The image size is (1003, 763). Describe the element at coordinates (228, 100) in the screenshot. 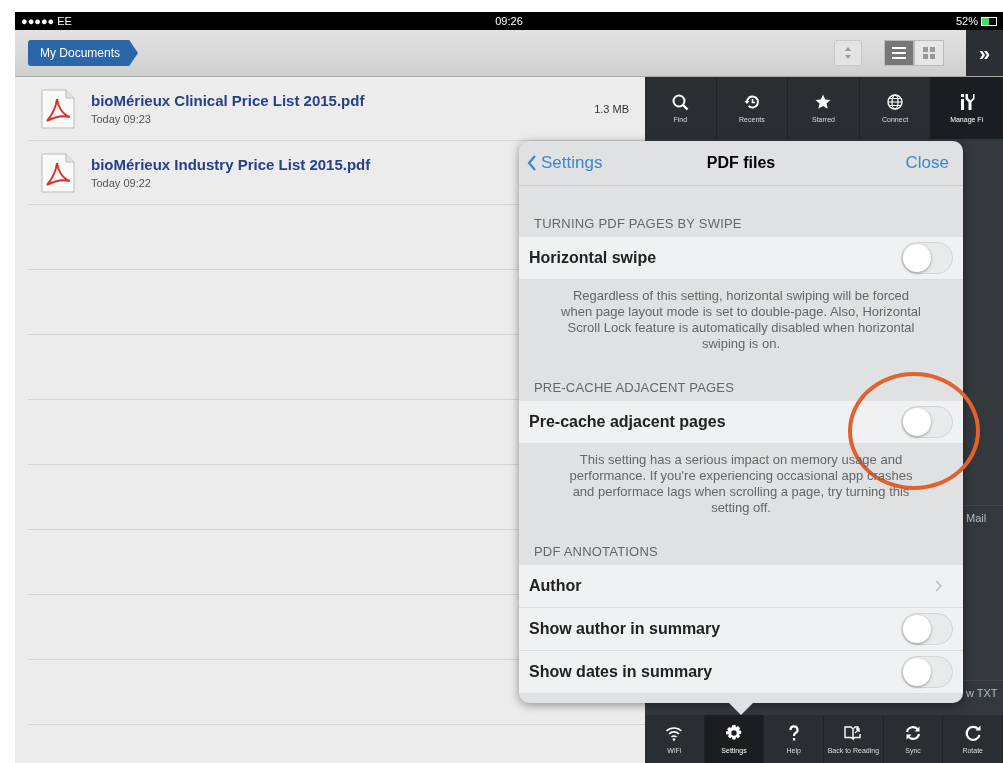

I see `file-name: bioMérieux Clinical Price List 2015.pdf` at that location.